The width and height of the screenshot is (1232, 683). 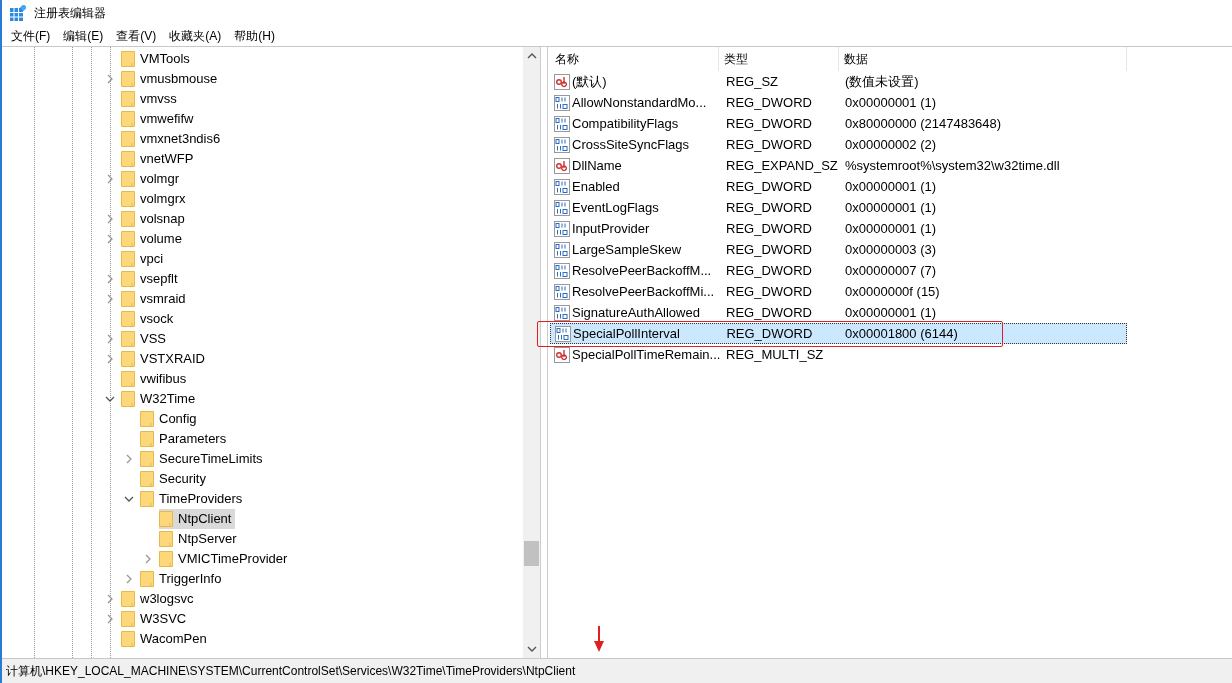 What do you see at coordinates (634, 59) in the screenshot?
I see `column-header: 名称` at bounding box center [634, 59].